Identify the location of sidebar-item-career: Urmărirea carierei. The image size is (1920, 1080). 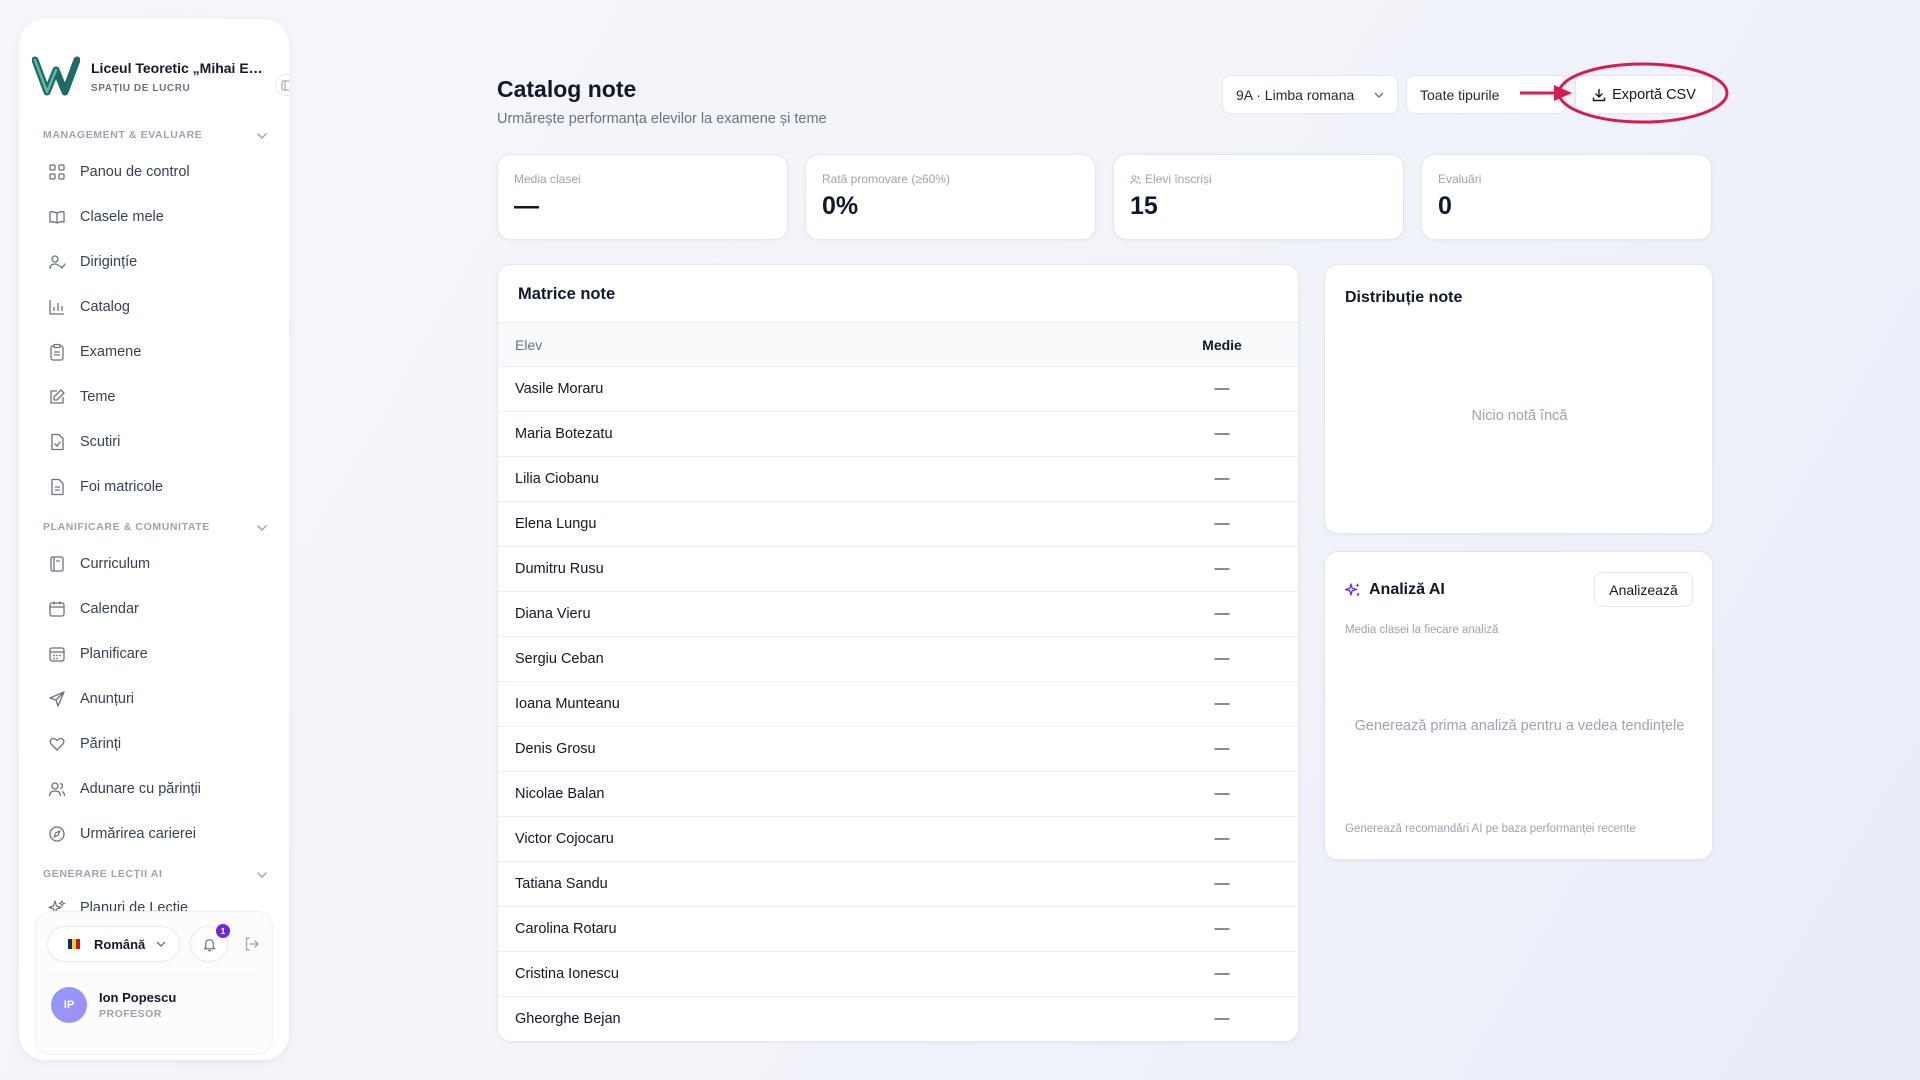
(159, 834).